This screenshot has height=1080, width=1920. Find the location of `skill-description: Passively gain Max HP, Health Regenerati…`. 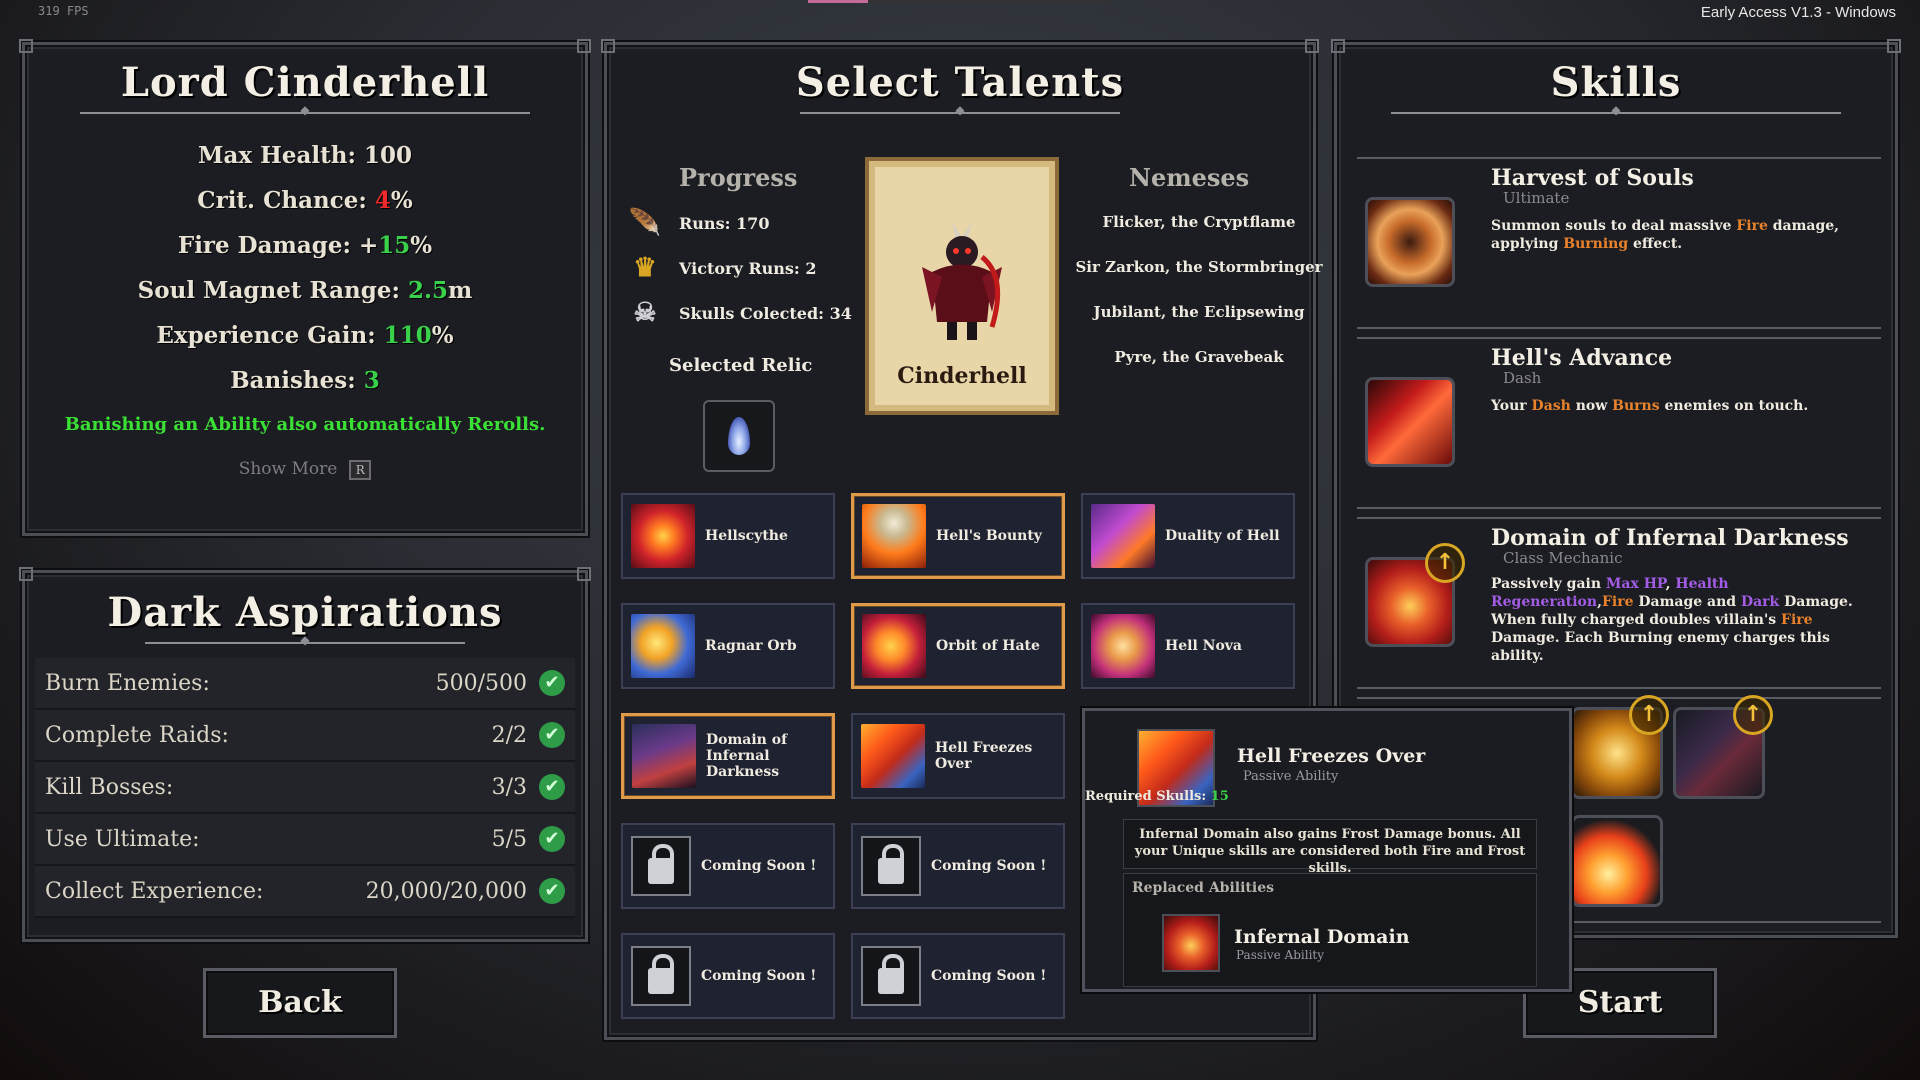

skill-description: Passively gain Max HP, Health Regenerati… is located at coordinates (1672, 620).